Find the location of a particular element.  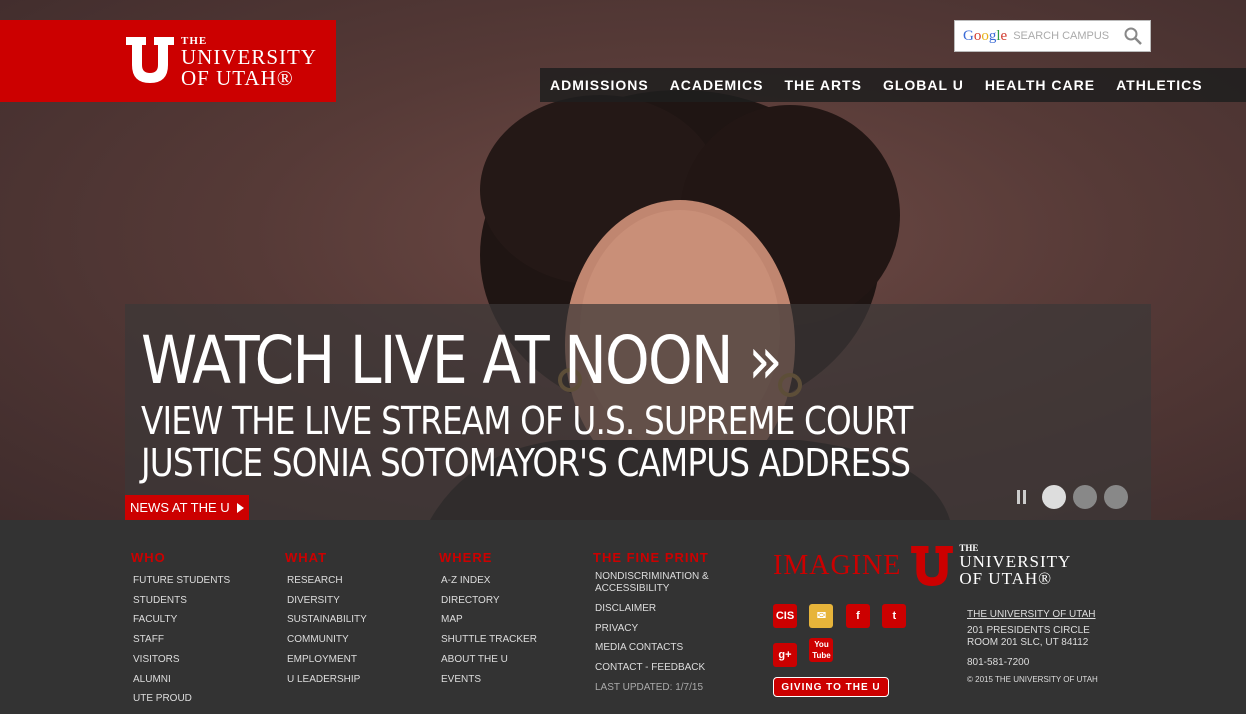

footer-link: EVENTS is located at coordinates (489, 680).